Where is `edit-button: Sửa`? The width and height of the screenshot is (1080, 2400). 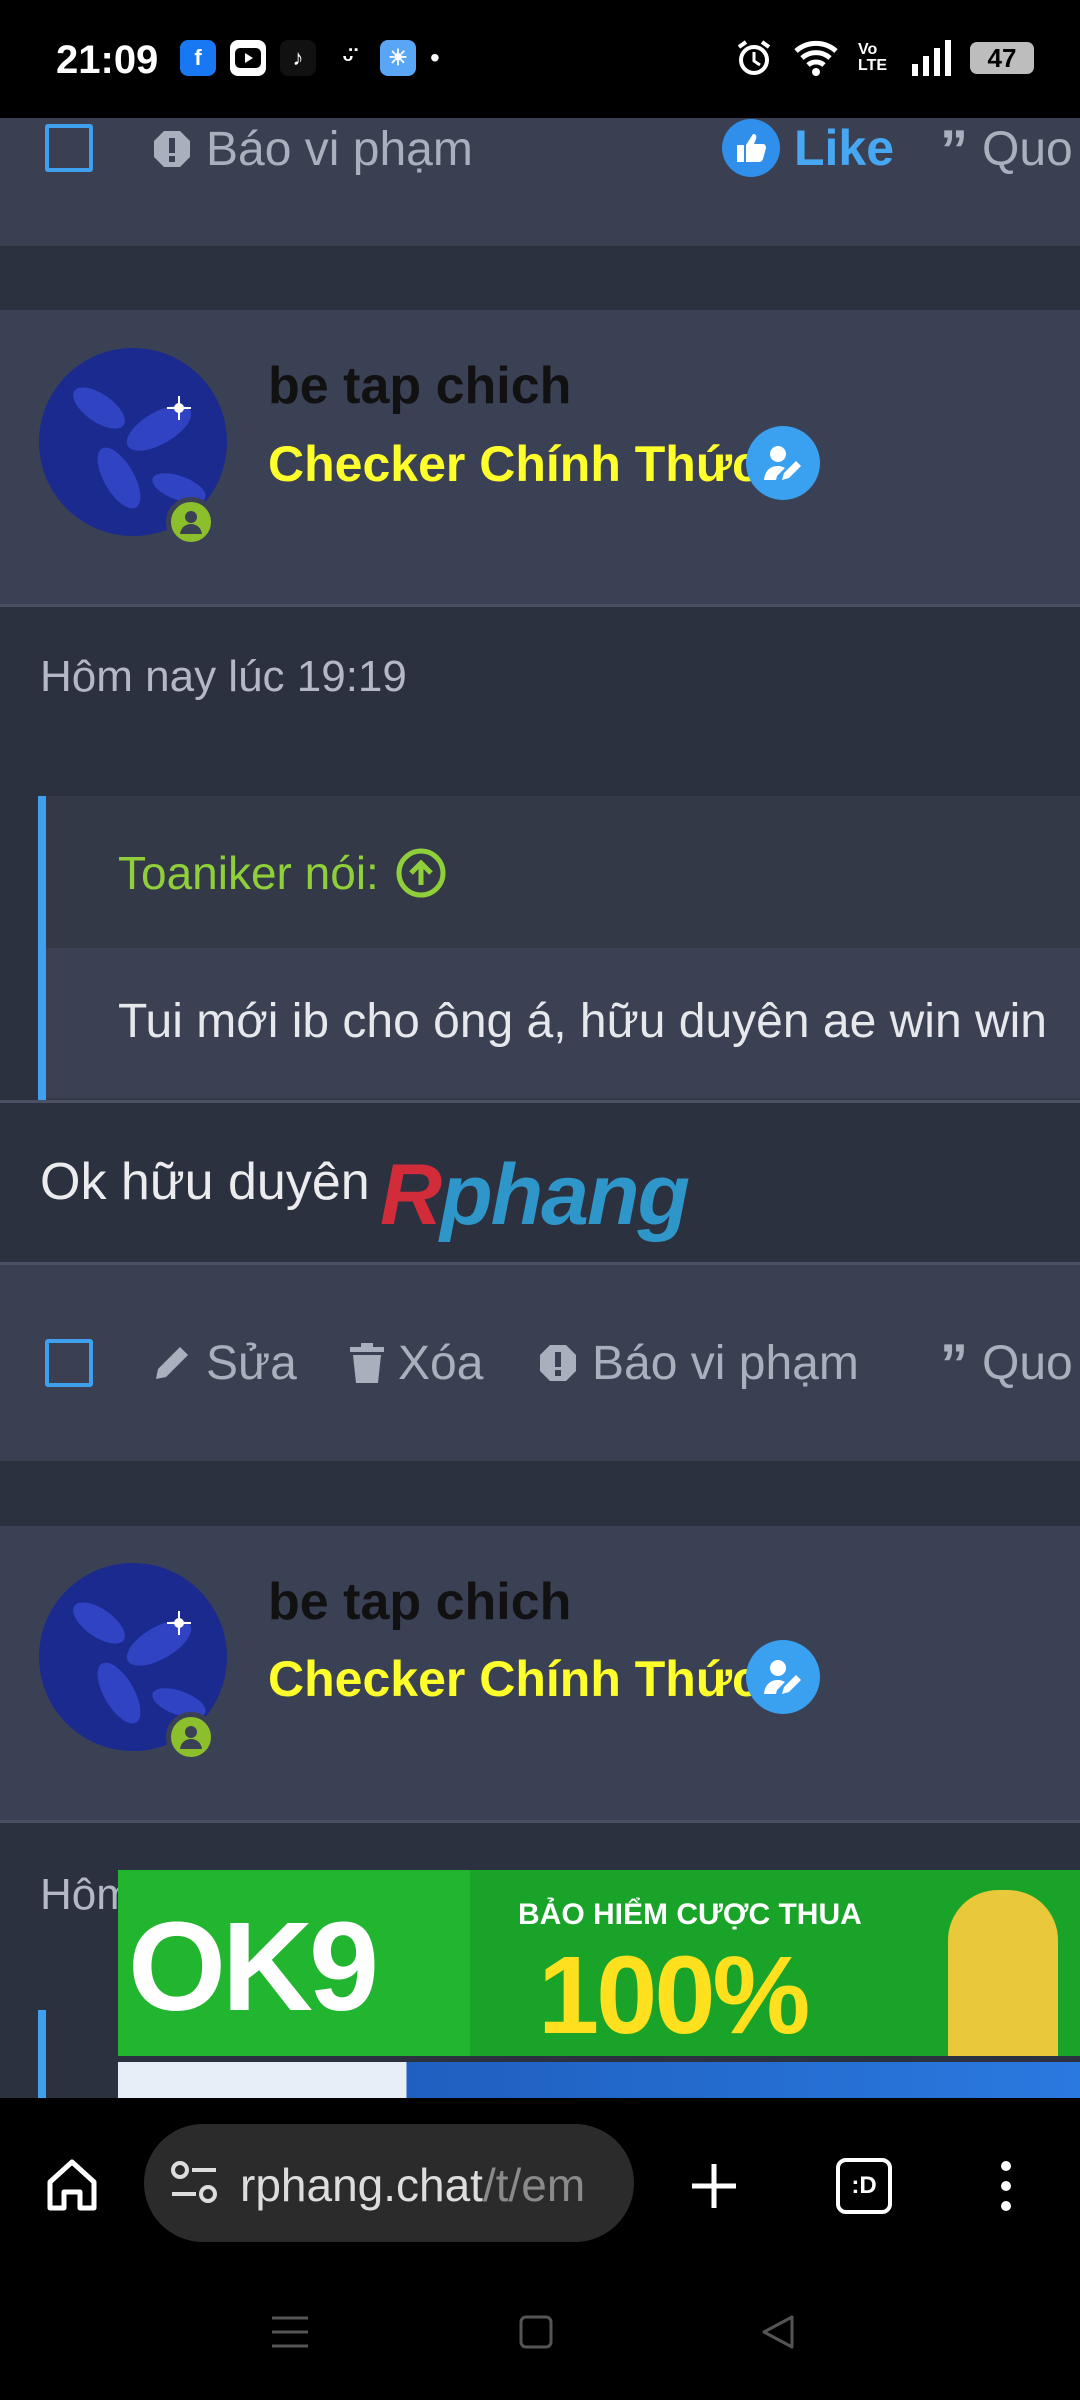
edit-button: Sửa is located at coordinates (224, 1363).